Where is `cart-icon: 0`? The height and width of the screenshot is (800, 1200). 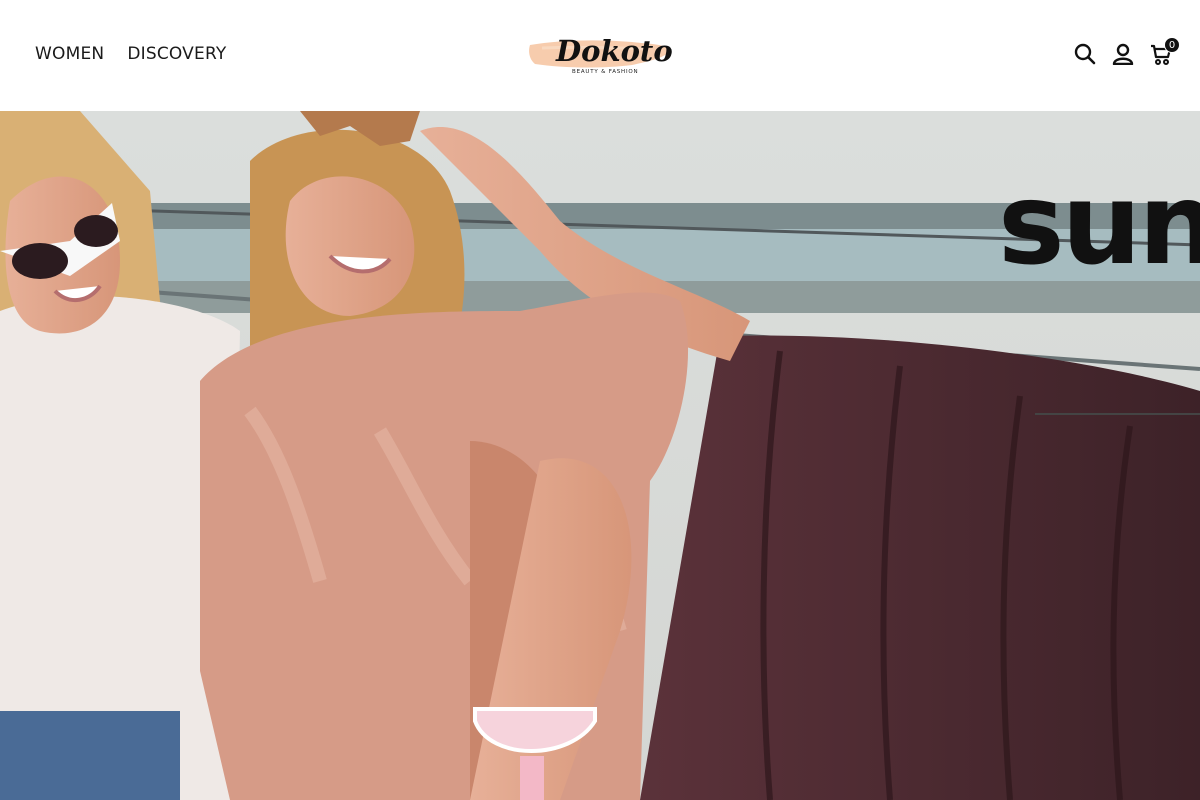
cart-icon: 0 is located at coordinates (1165, 51).